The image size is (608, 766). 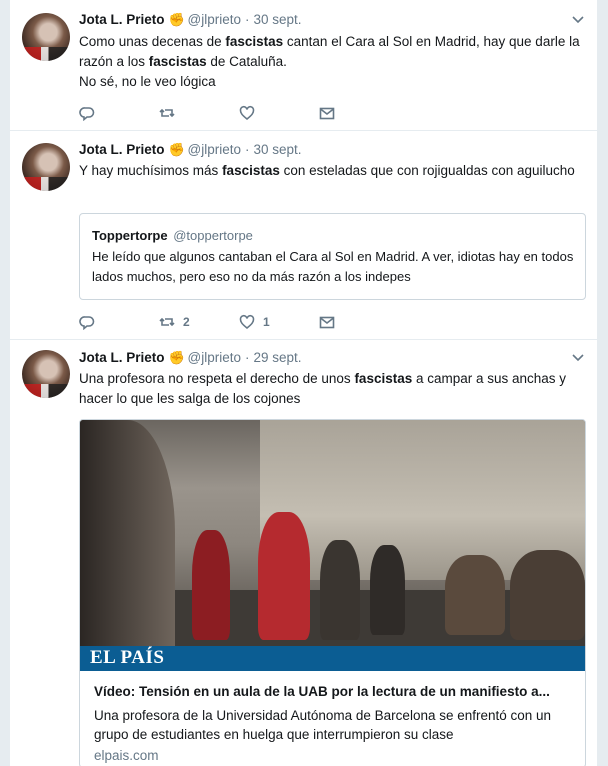 I want to click on like-button, so click(x=279, y=113).